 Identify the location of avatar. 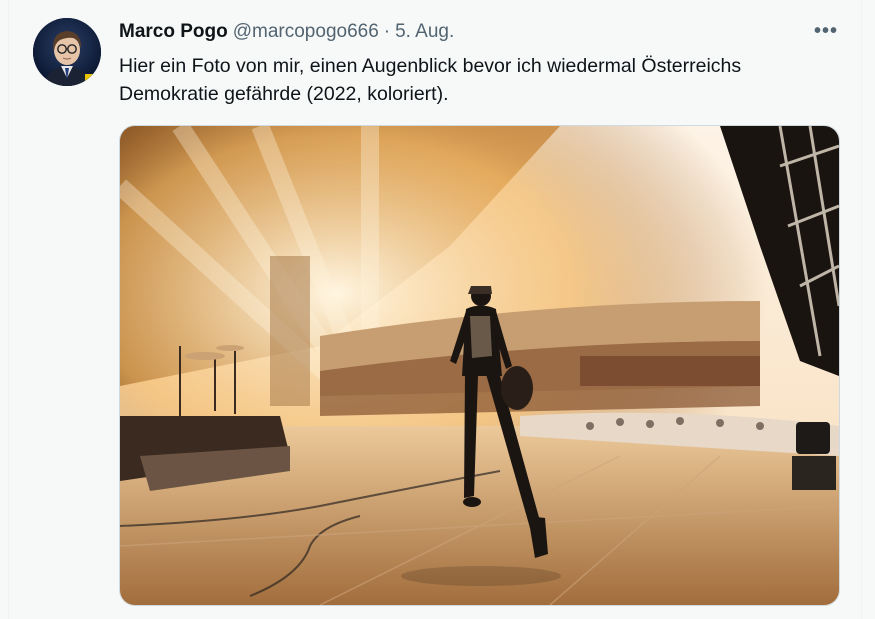
(67, 52).